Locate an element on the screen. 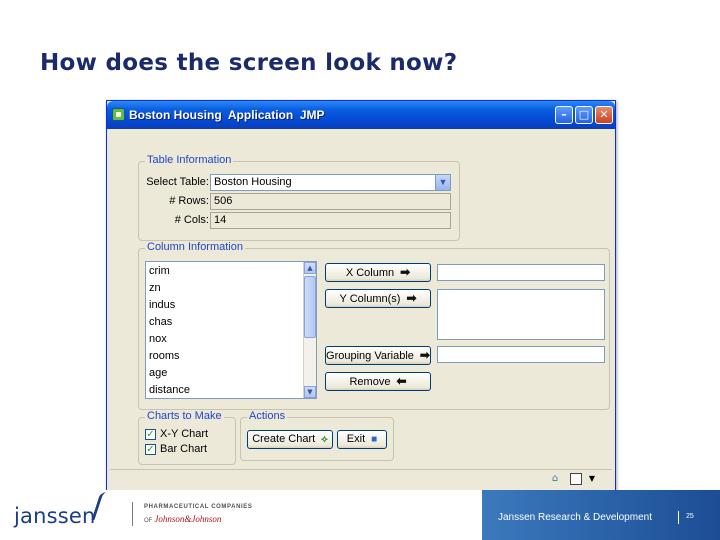 Image resolution: width=720 pixels, height=540 pixels. y-columns-button: Y Column(s) ➡ is located at coordinates (378, 298).